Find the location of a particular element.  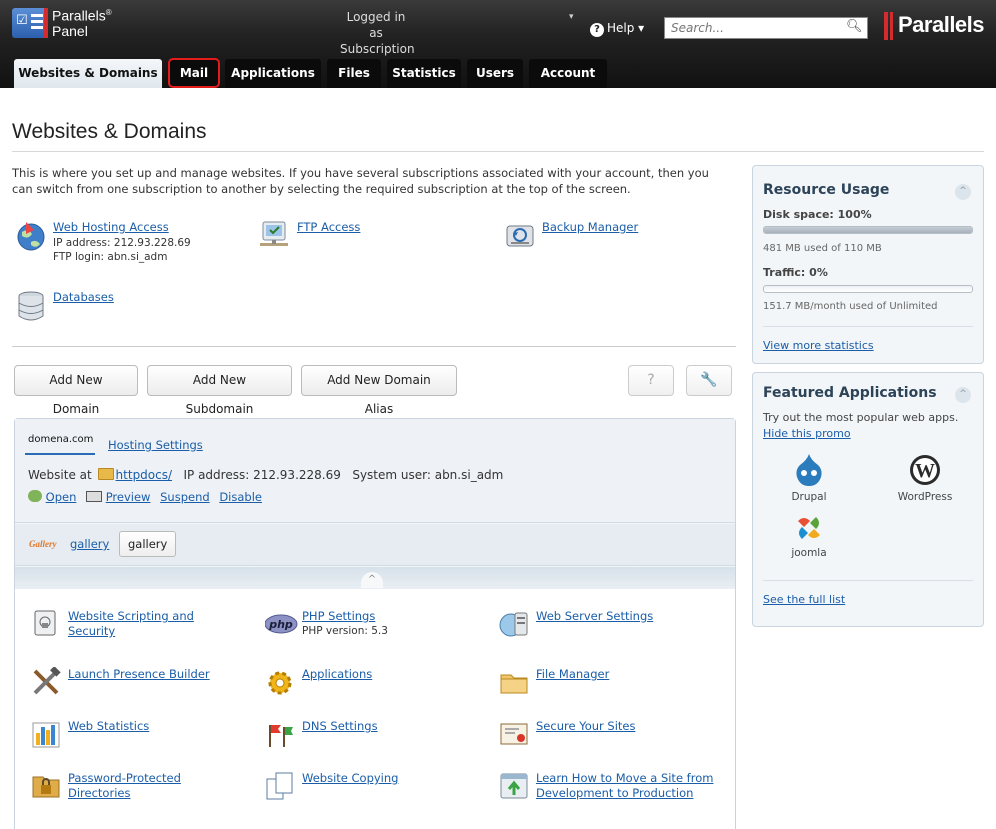

open-link: Open is located at coordinates (61, 497).